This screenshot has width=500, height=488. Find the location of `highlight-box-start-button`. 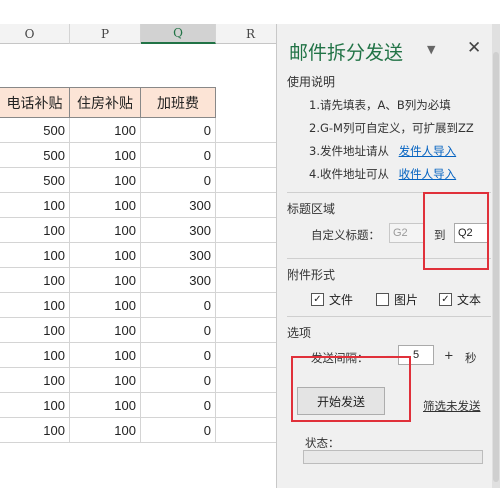

highlight-box-start-button is located at coordinates (351, 389).